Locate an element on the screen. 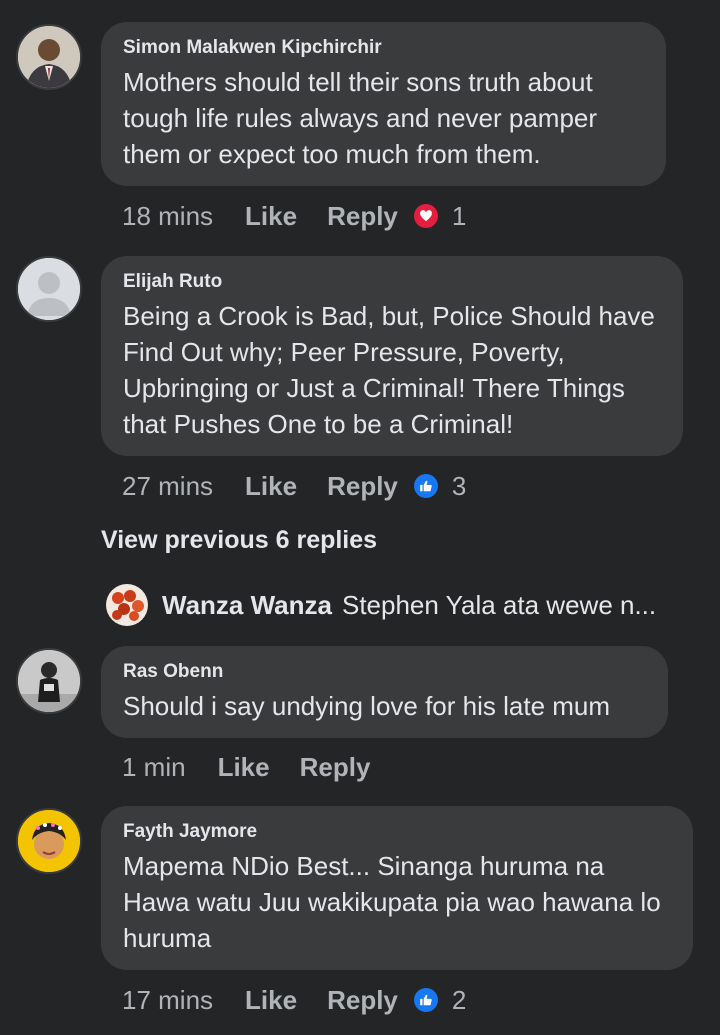 This screenshot has width=720, height=1035. reaction-count: 1 is located at coordinates (459, 215).